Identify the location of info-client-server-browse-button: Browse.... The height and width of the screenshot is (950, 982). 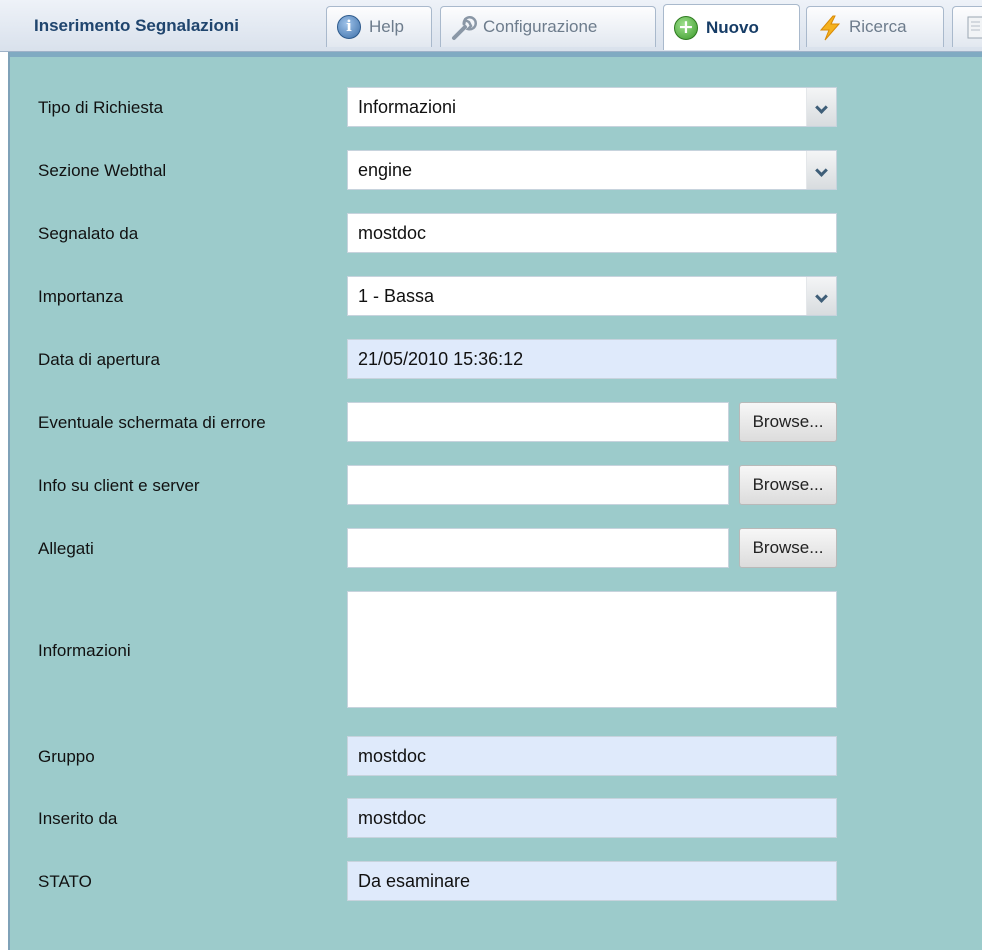
(788, 485).